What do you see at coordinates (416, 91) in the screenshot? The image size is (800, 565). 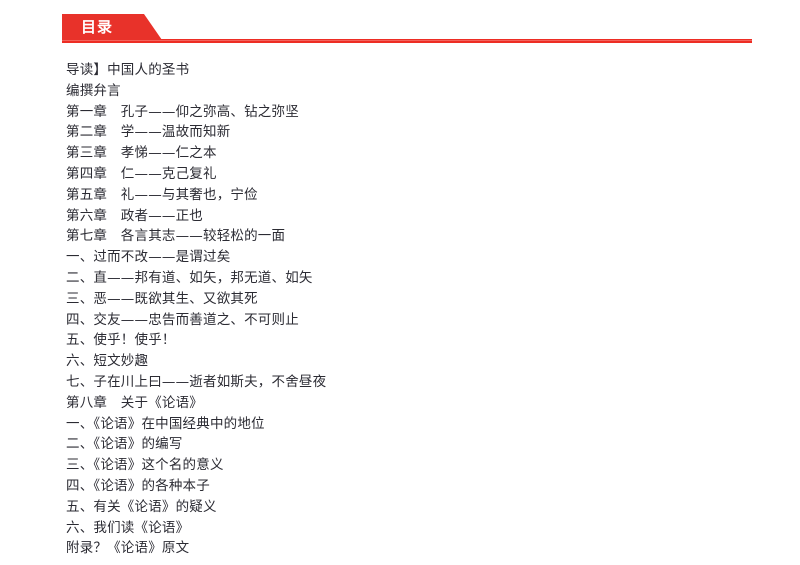 I see `toc-entry: 编撰弁言` at bounding box center [416, 91].